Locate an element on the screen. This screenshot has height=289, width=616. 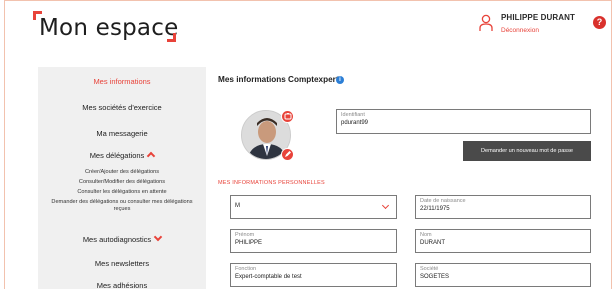
sidebar-item-autodiagnostics-label: Mes autodiagnostics is located at coordinates (117, 239).